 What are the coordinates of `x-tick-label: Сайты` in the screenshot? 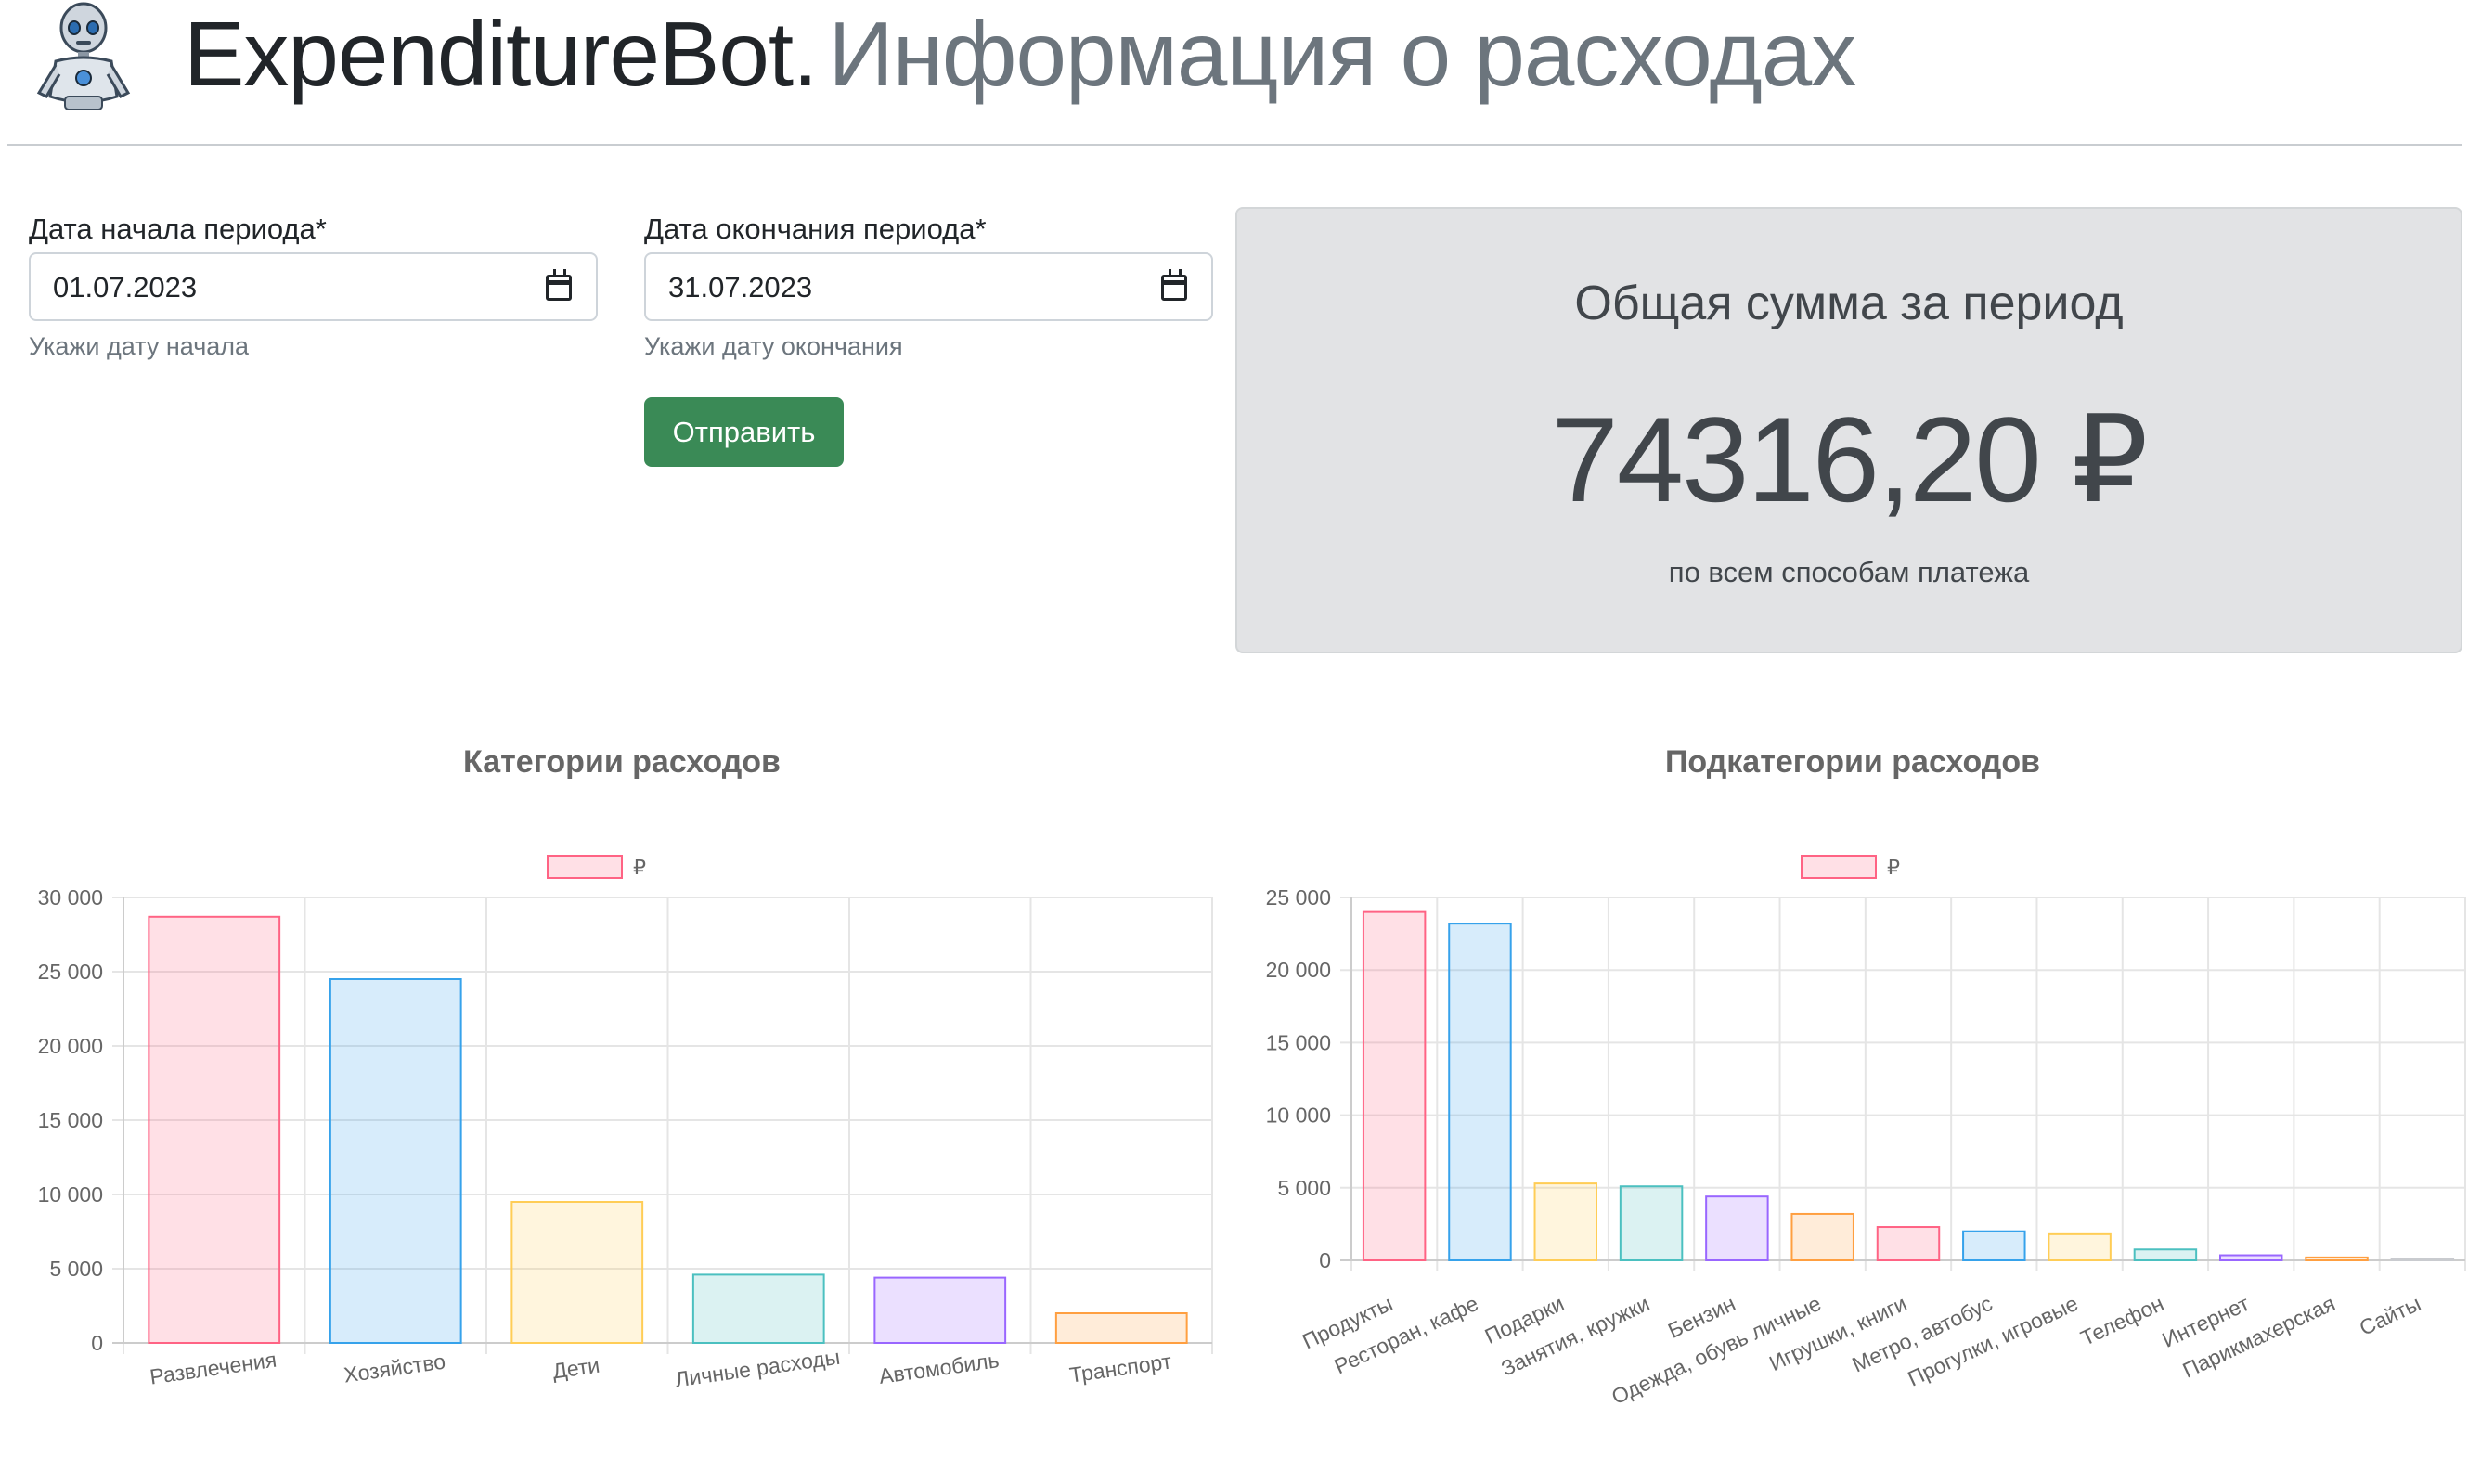 It's located at (2390, 1316).